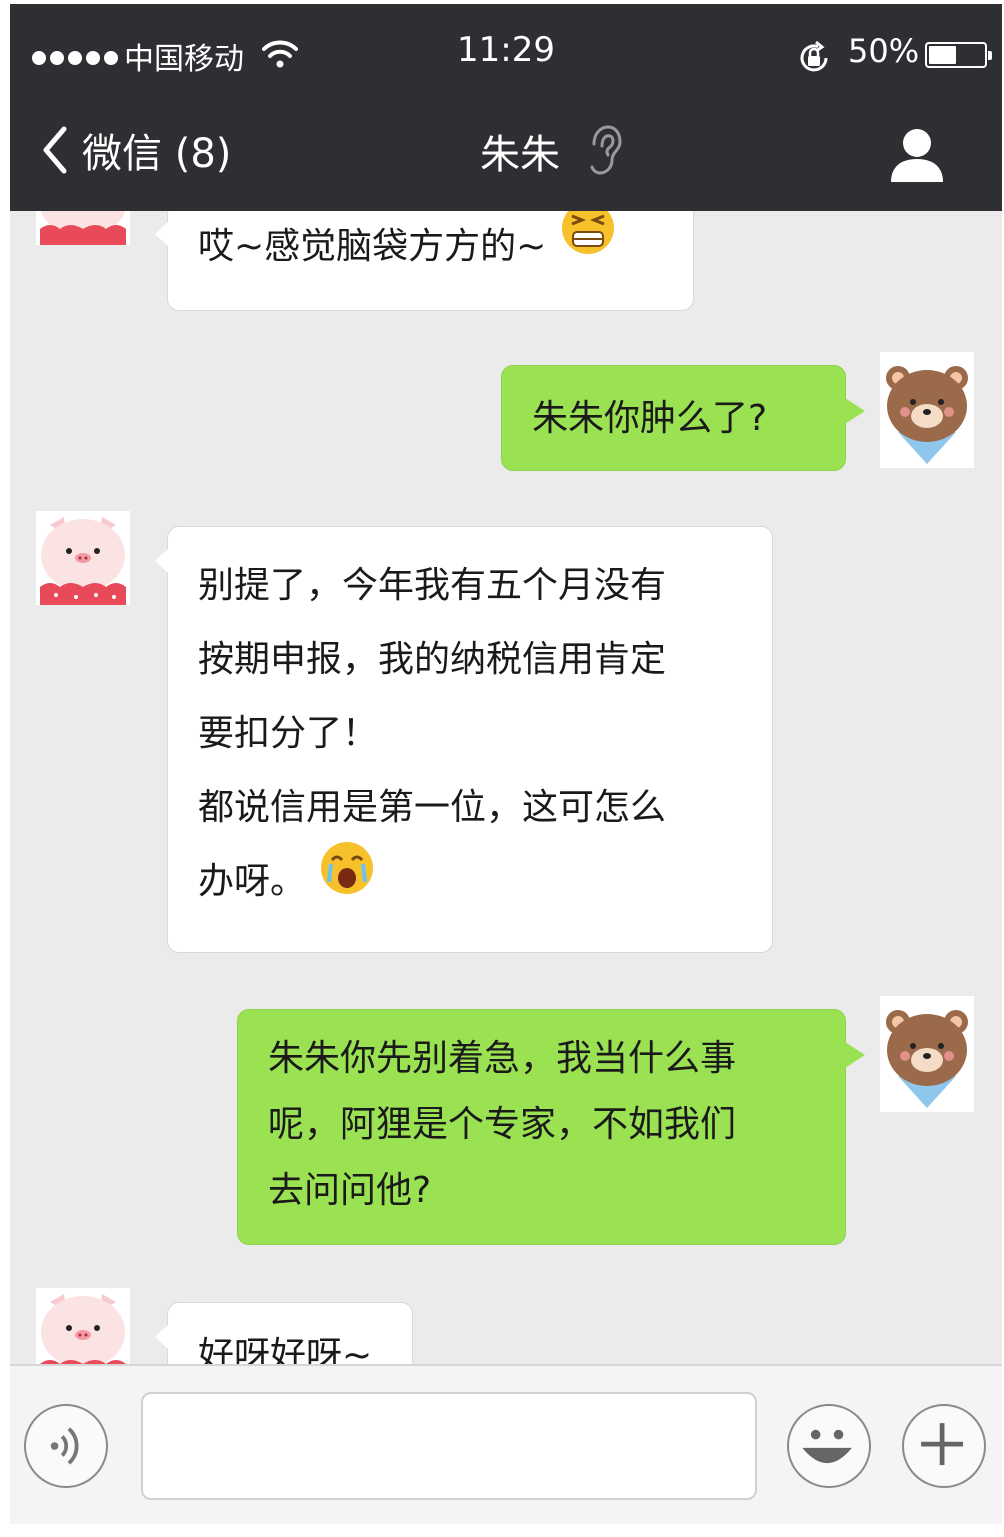 Image resolution: width=1004 pixels, height=1537 pixels. Describe the element at coordinates (347, 868) in the screenshot. I see `crying-emoji` at that location.